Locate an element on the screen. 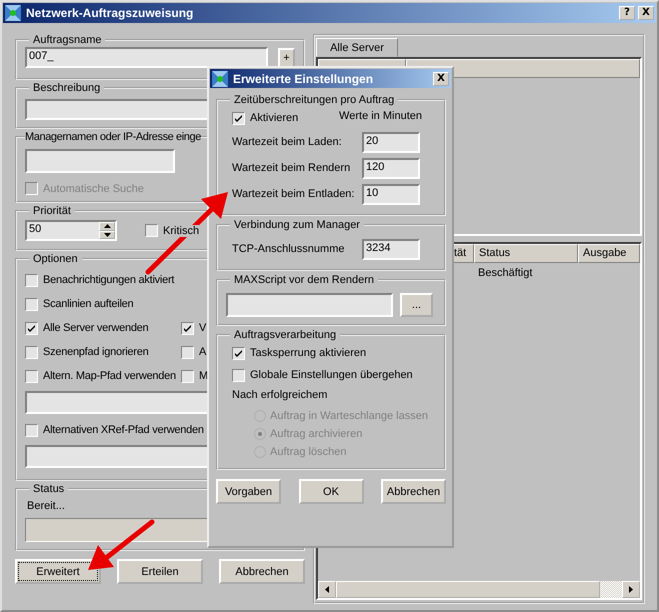  units-label: Werte in Minuten is located at coordinates (380, 116).